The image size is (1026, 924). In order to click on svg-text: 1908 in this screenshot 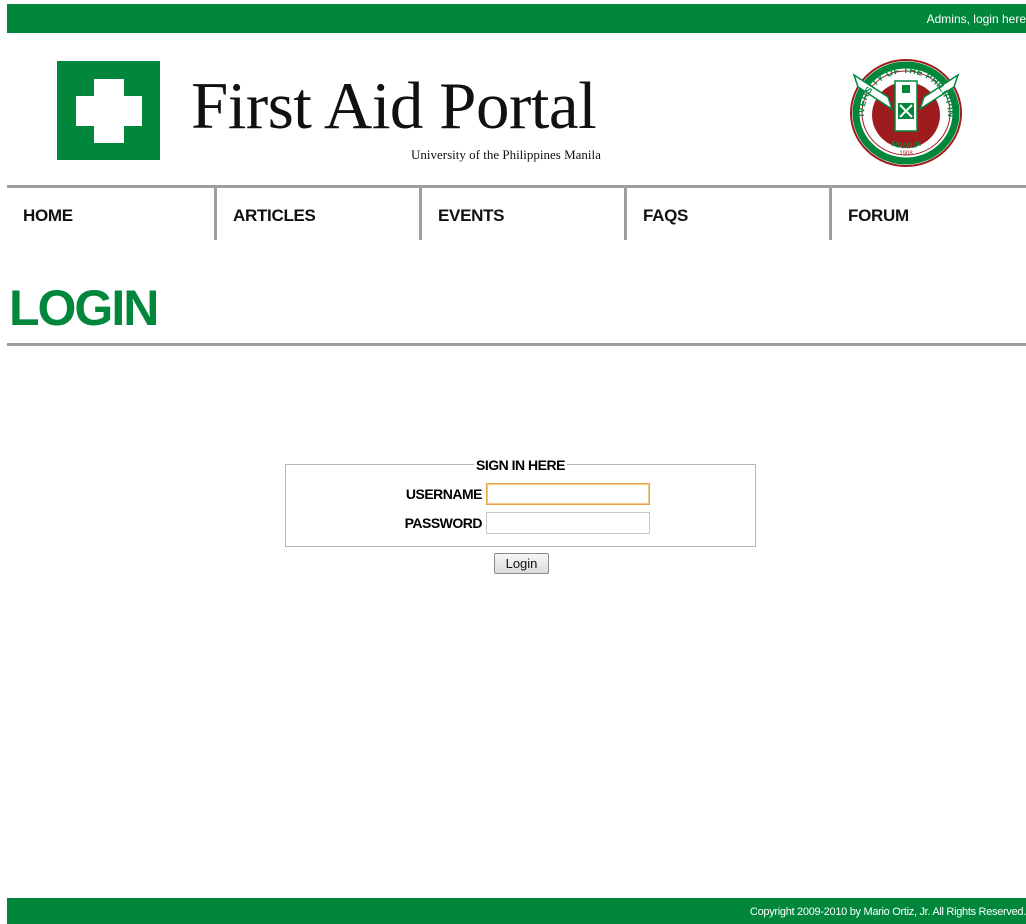, I will do `click(906, 154)`.